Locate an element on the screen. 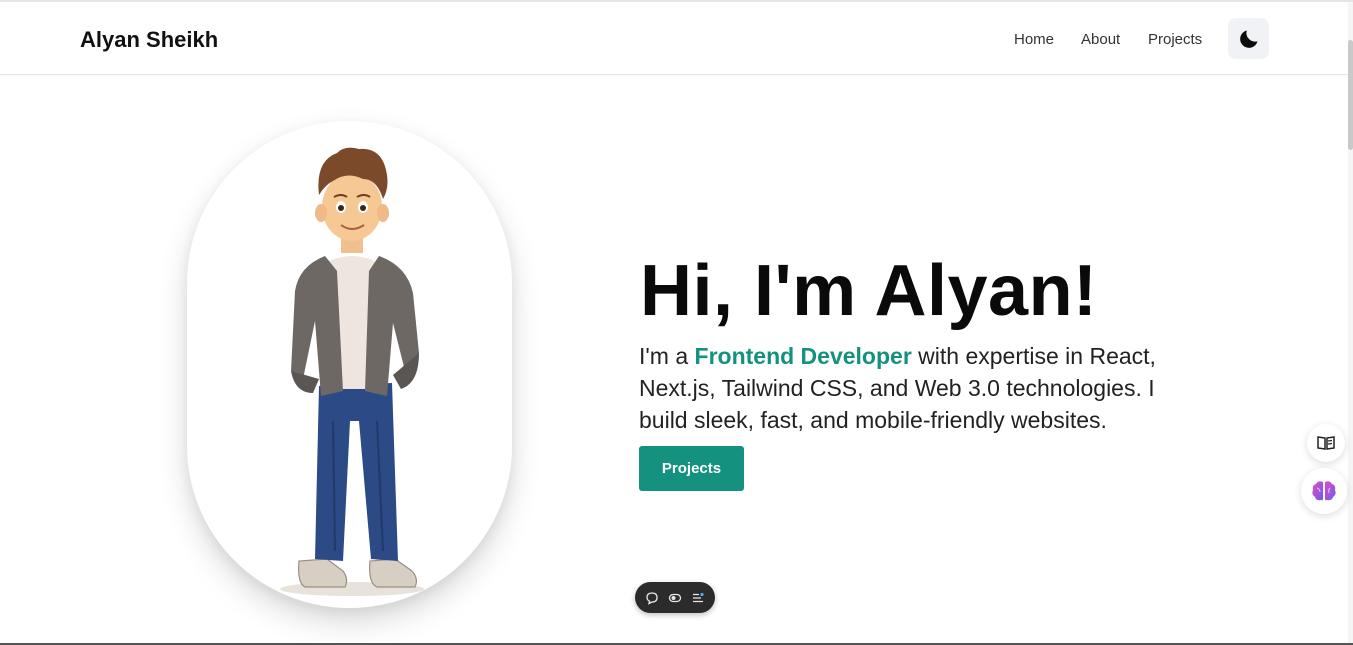  book-reader-icon is located at coordinates (1326, 443).